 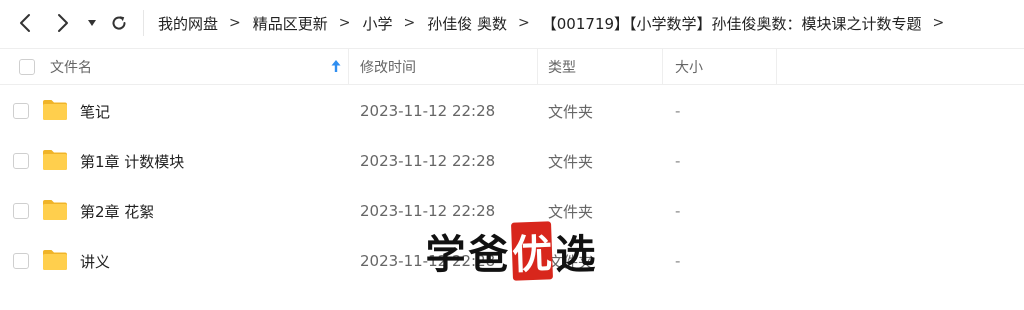 I want to click on file-name: 第1章 计数模块, so click(x=132, y=161).